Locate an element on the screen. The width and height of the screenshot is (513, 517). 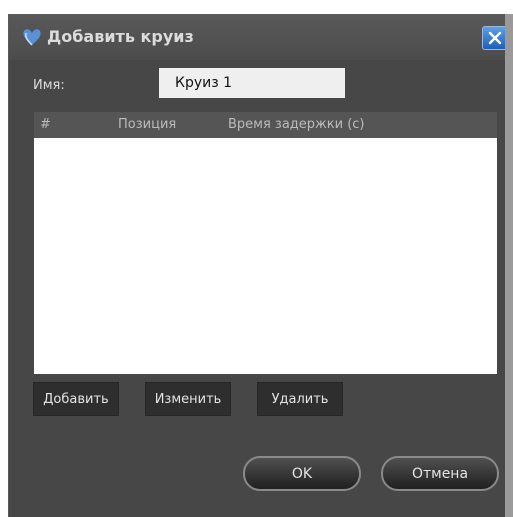
column-header-position: Позиция is located at coordinates (147, 124).